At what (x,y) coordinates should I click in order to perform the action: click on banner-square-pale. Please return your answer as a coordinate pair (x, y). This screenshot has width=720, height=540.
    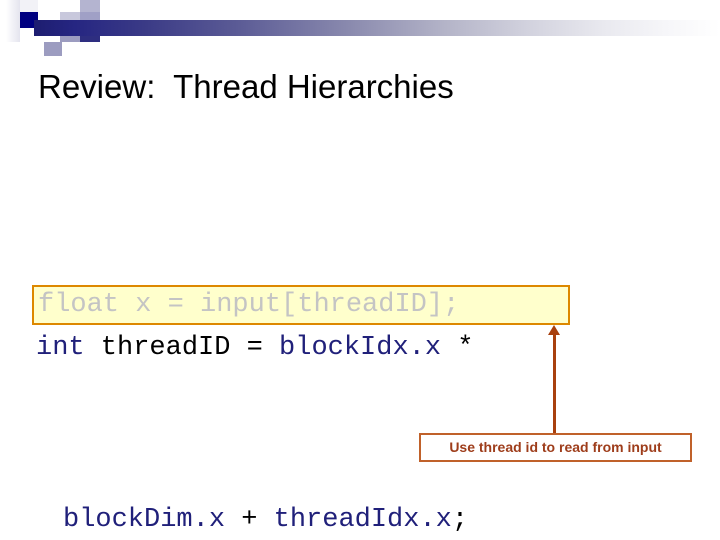
    Looking at the image, I should click on (29, 6).